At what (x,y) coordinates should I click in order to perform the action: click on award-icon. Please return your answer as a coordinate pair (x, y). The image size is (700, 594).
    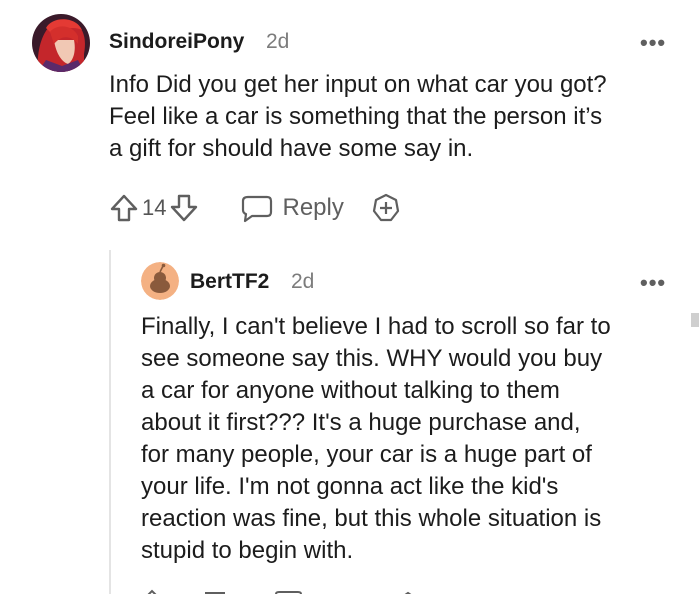
    Looking at the image, I should click on (386, 208).